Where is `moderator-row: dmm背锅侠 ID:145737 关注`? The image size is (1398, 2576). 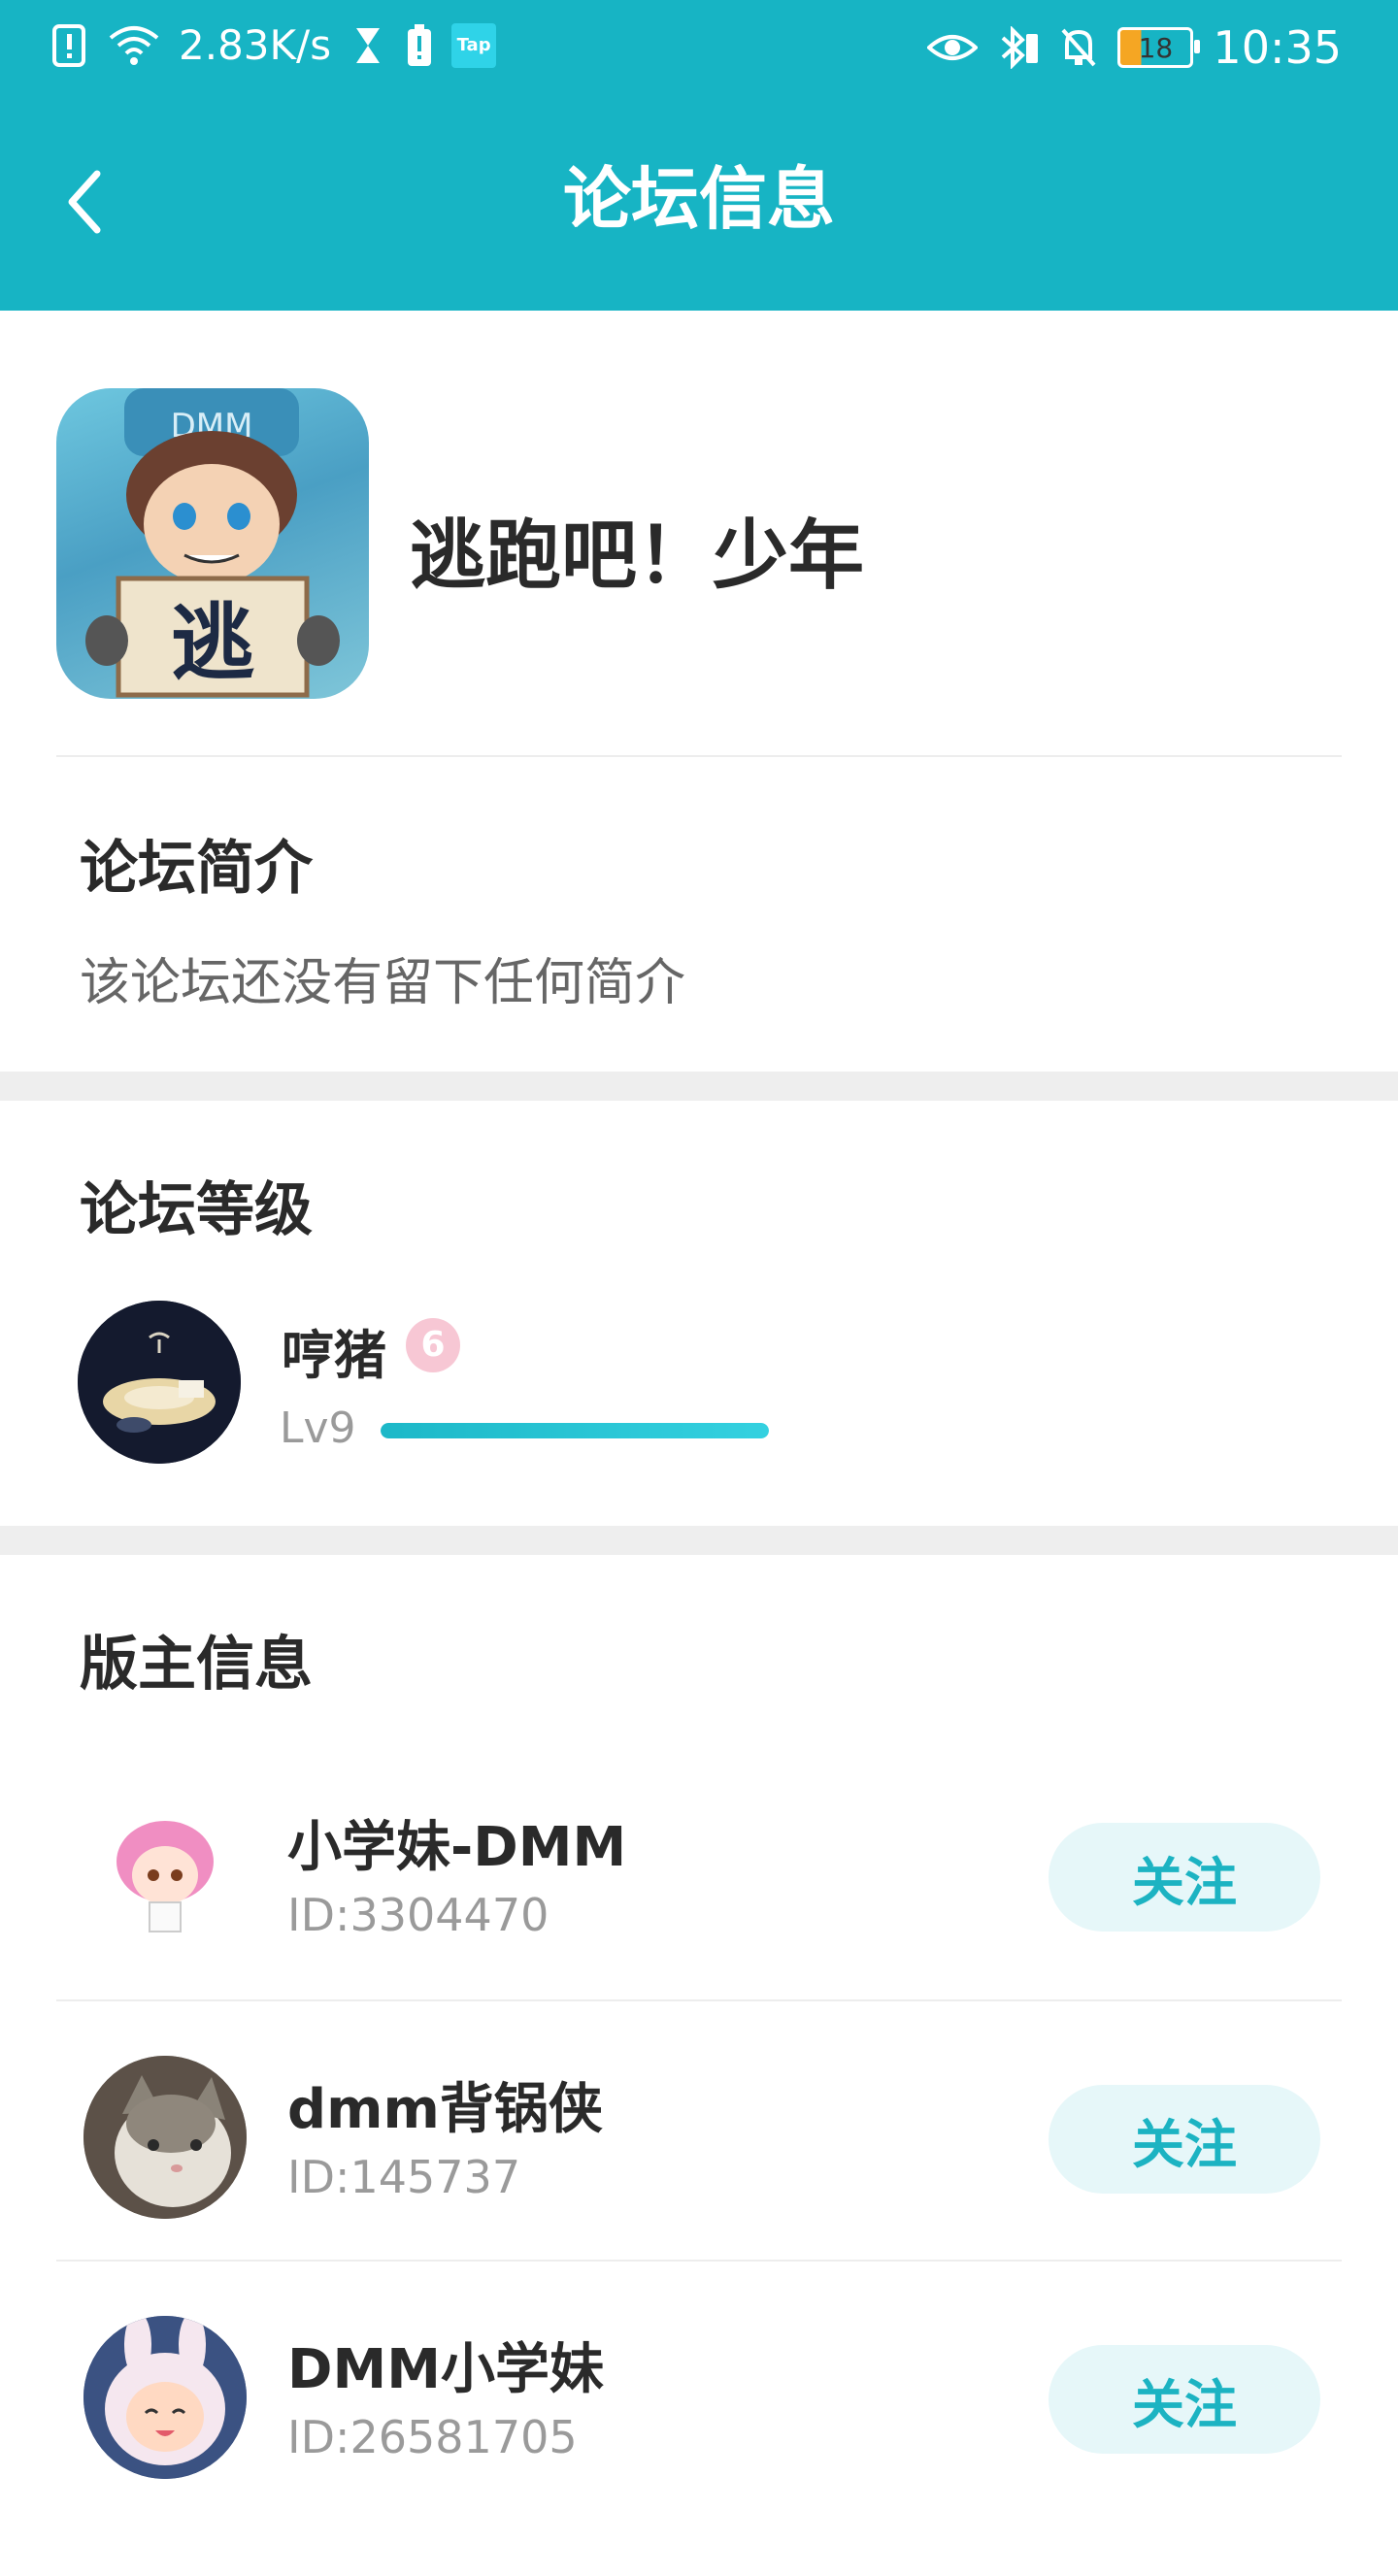
moderator-row: dmm背锅侠 ID:145737 关注 is located at coordinates (699, 2186).